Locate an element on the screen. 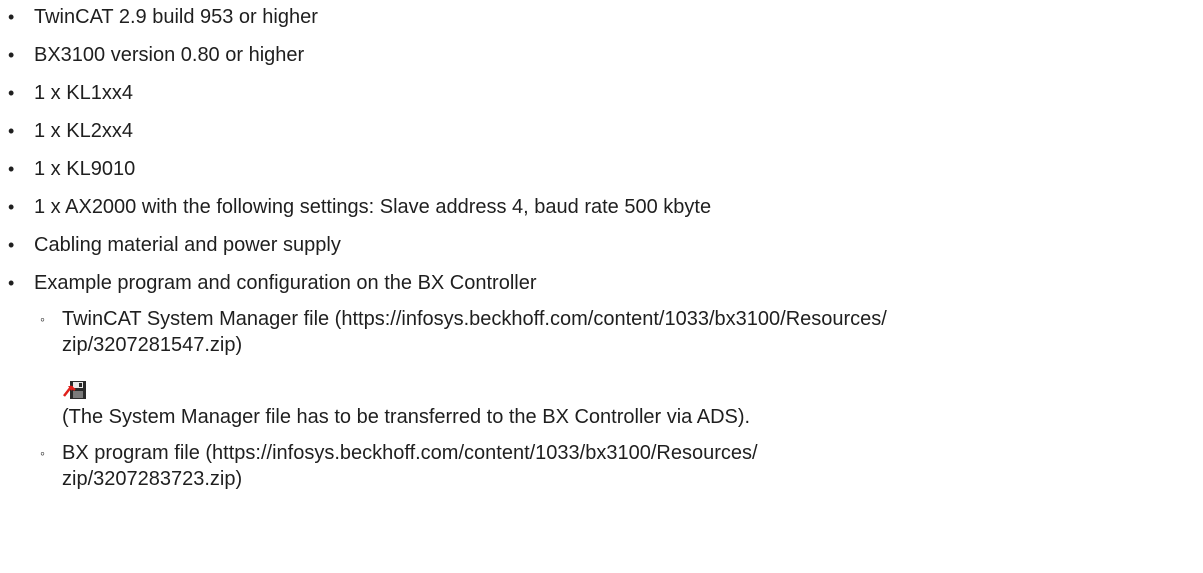 This screenshot has width=1203, height=573. system-manager-file-line2: zip/3207281547.zip) is located at coordinates (152, 345).